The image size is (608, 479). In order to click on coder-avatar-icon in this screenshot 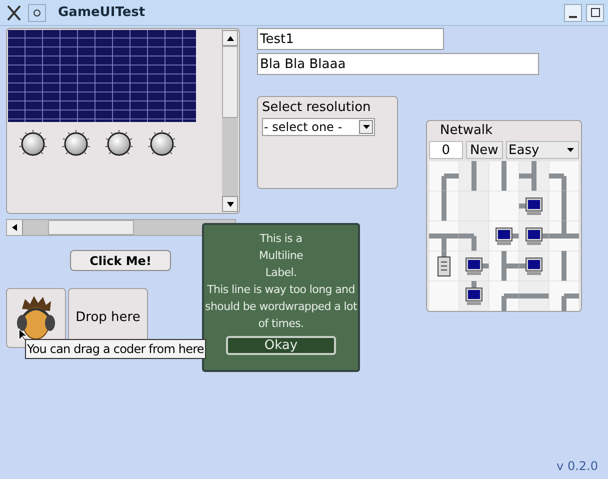, I will do `click(36, 318)`.